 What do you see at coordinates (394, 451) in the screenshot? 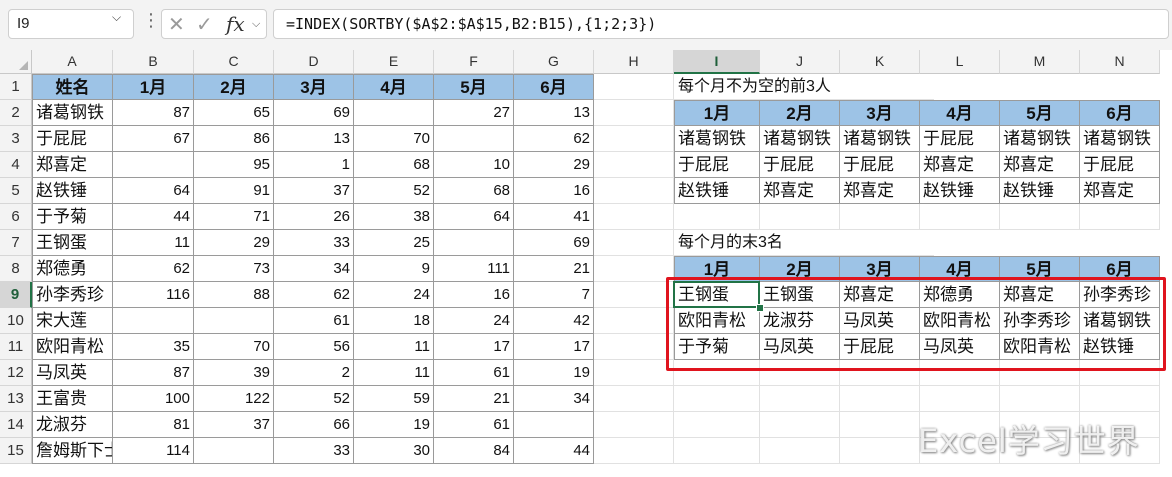
I see `value-cell: 30` at bounding box center [394, 451].